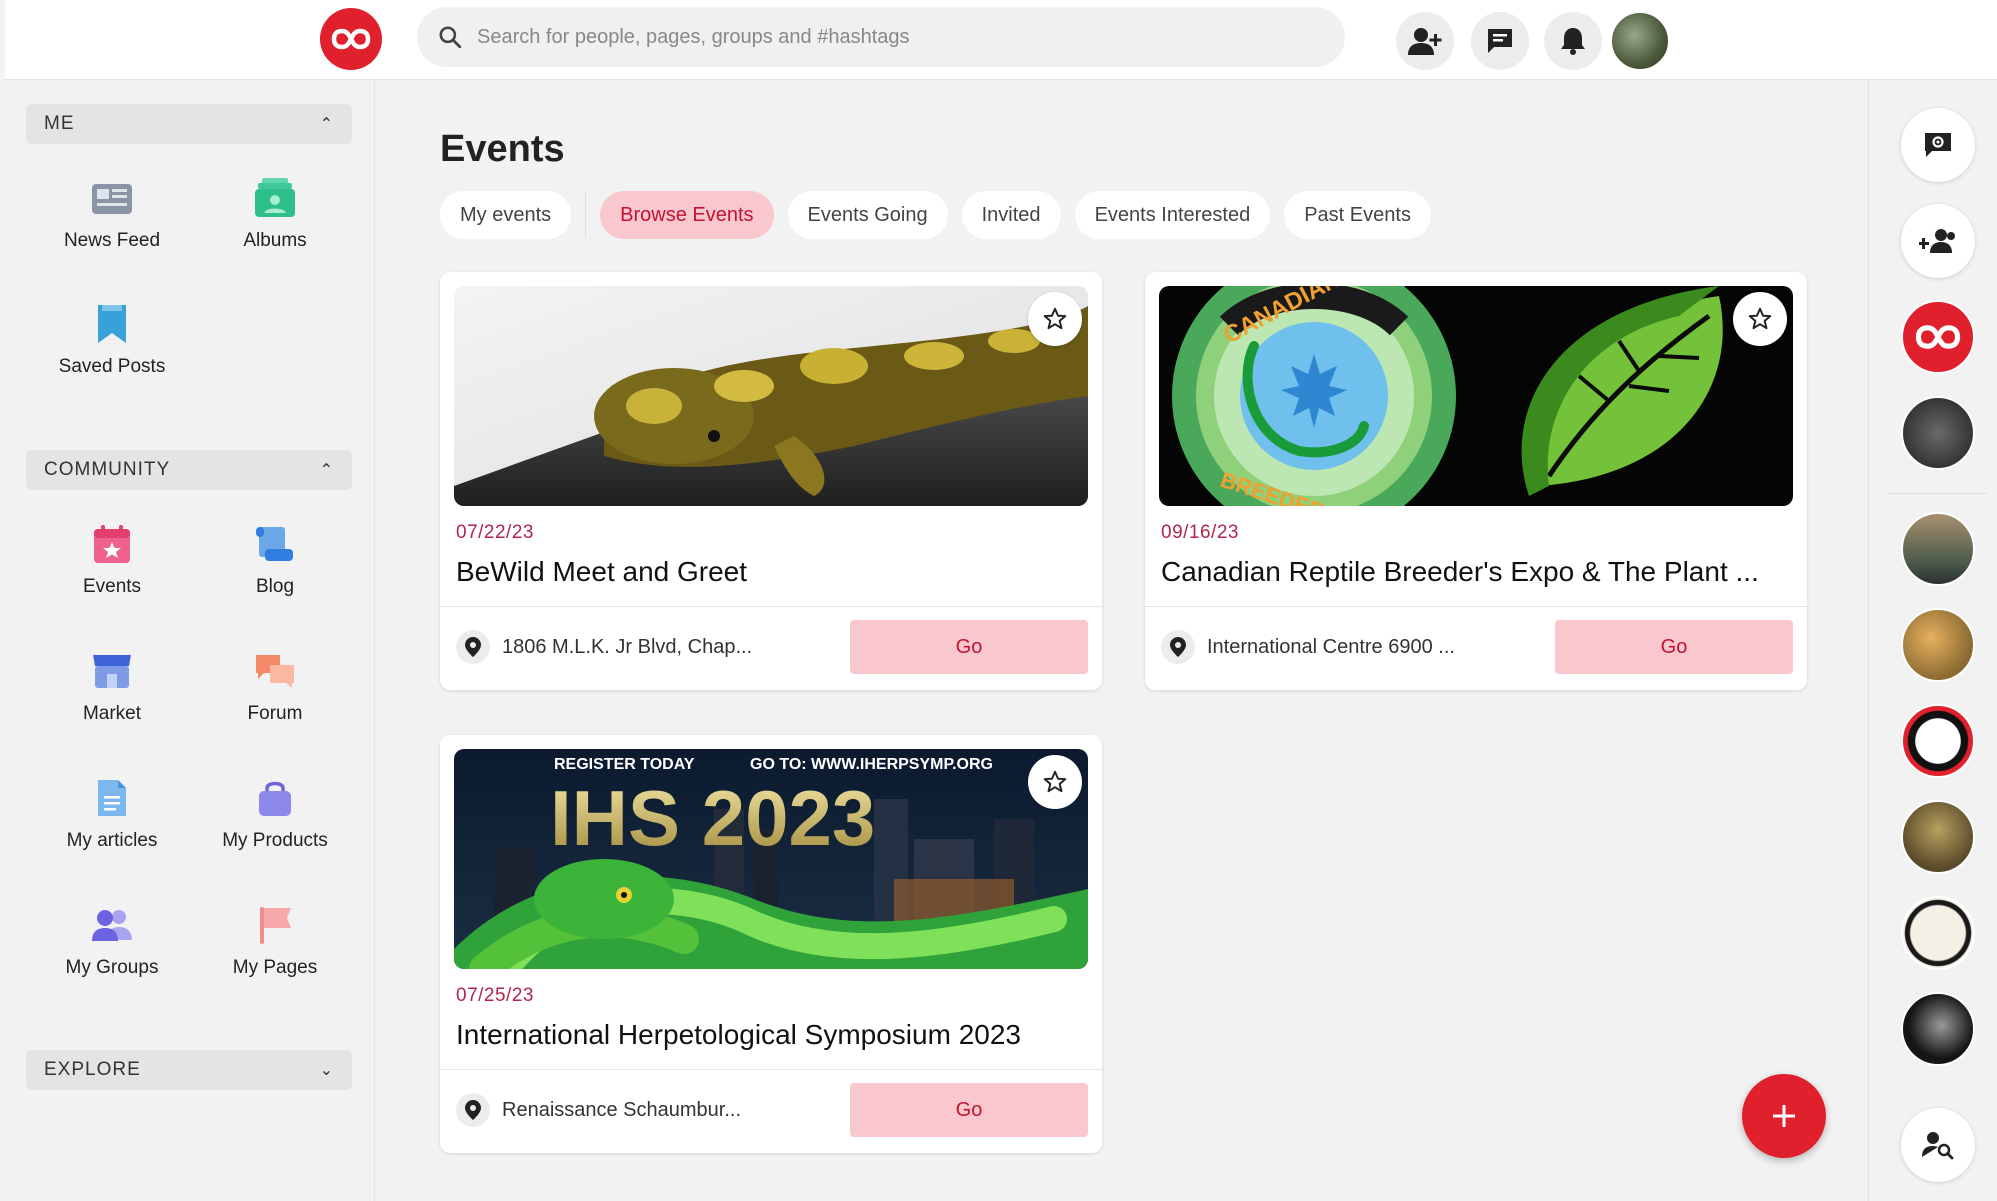 This screenshot has width=1997, height=1201. I want to click on plus-icon, so click(1784, 1116).